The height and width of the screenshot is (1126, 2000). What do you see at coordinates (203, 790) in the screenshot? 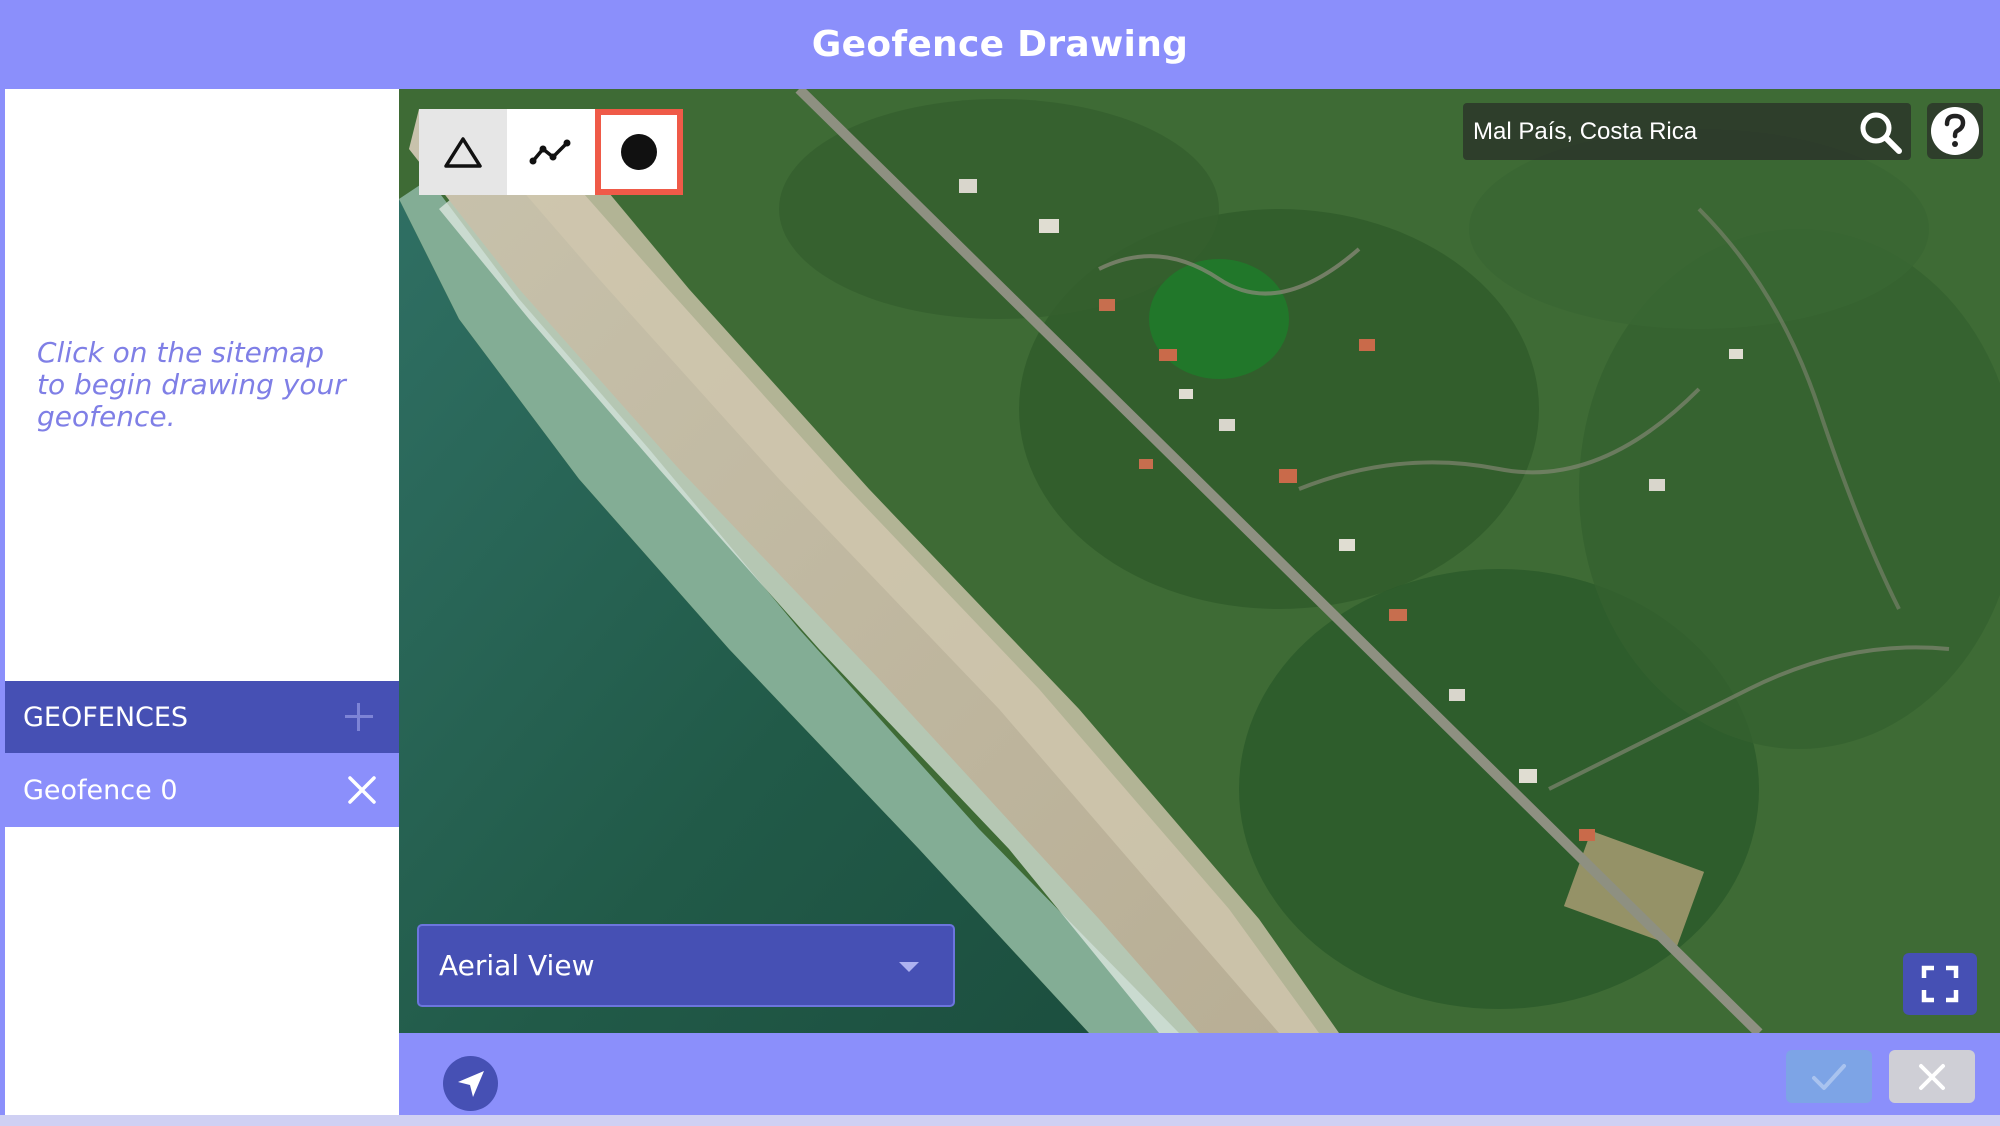
I see `geofence-list-item: Geofence 0` at bounding box center [203, 790].